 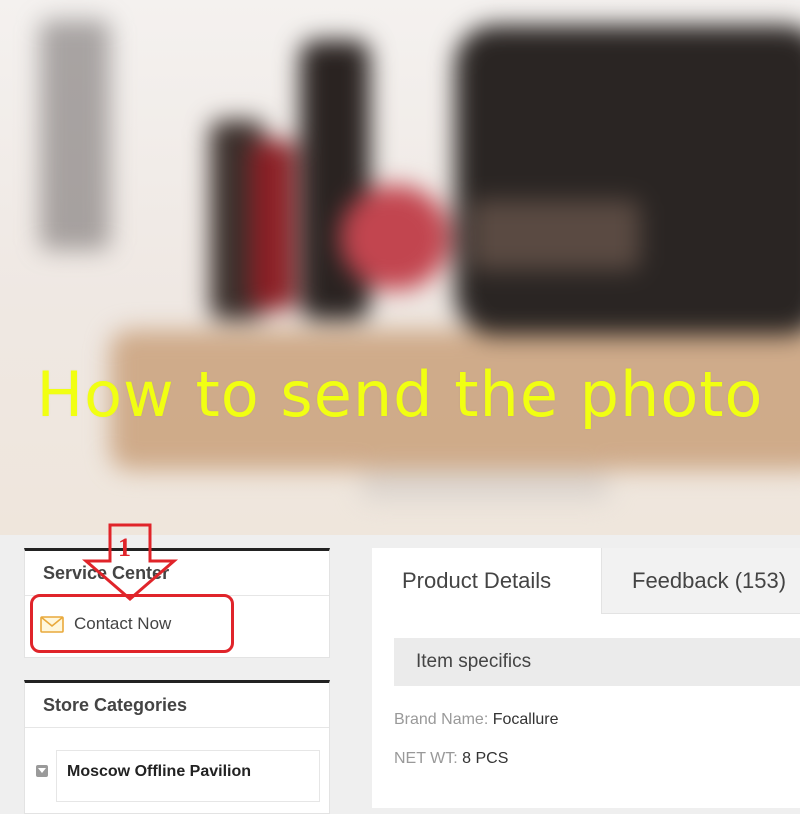 I want to click on category-label: Moscow Offline Pavilion, so click(x=159, y=772).